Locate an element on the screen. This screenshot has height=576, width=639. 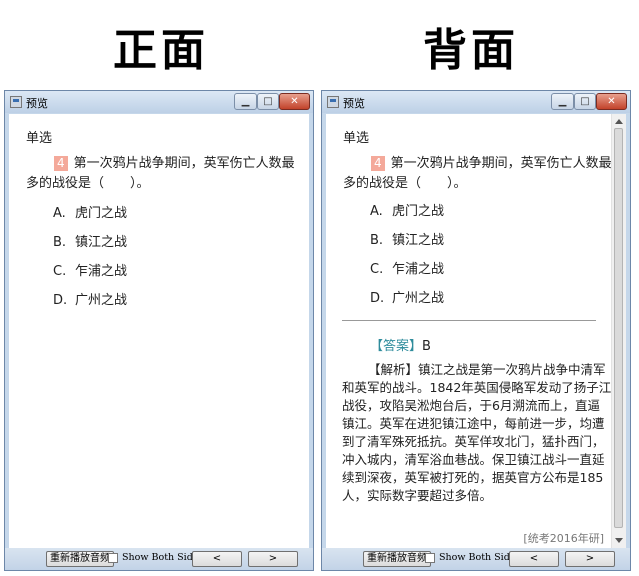
answer-line: 【答案】B is located at coordinates (400, 344).